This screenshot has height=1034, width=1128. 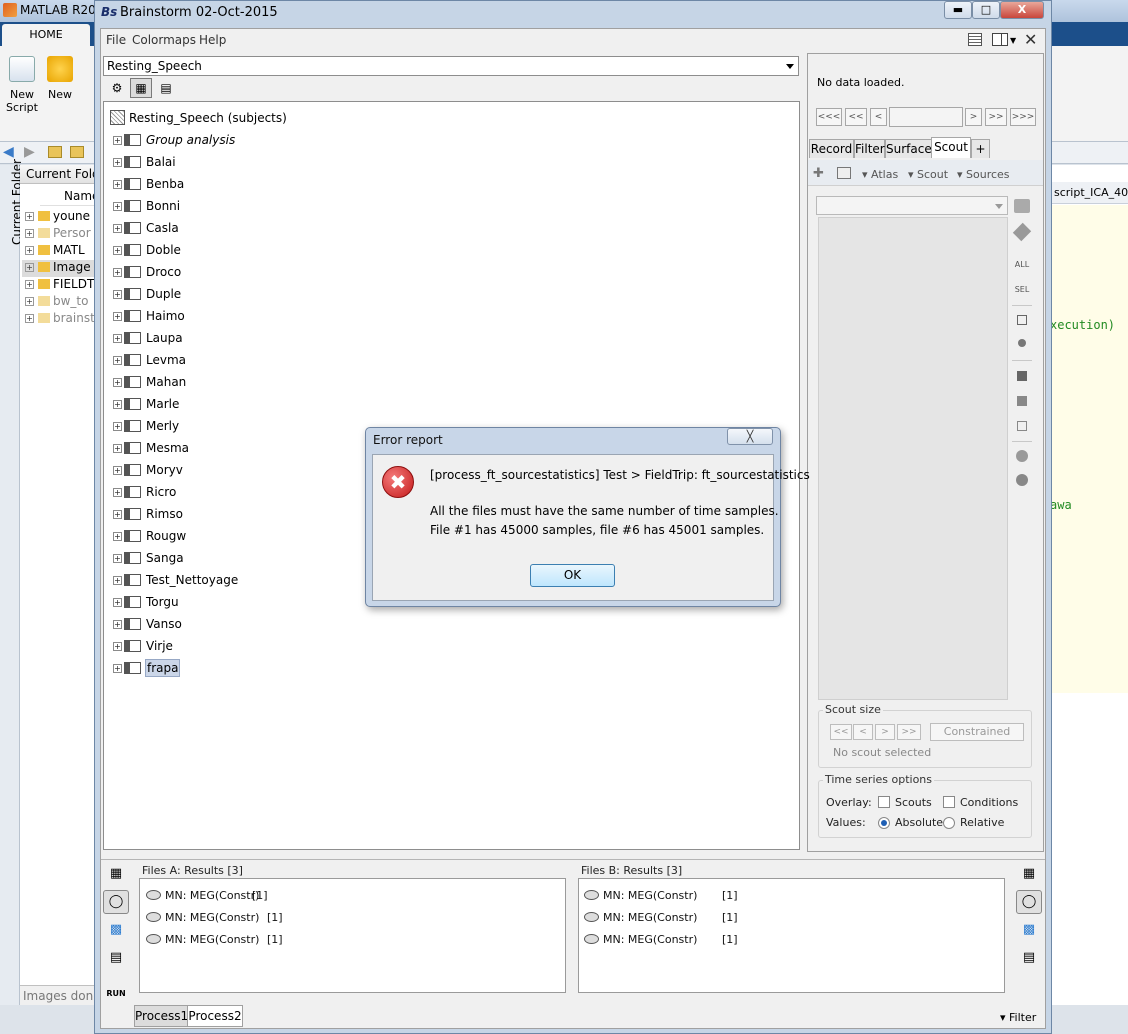 I want to click on tree-item-subject: + Virje, so click(x=143, y=647).